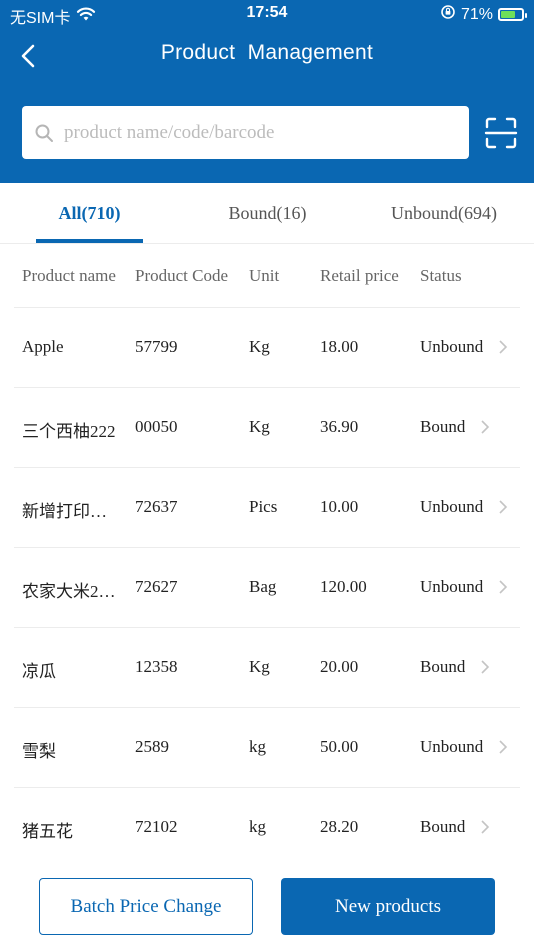  Describe the element at coordinates (39, 751) in the screenshot. I see `product-name: 雪梨` at that location.